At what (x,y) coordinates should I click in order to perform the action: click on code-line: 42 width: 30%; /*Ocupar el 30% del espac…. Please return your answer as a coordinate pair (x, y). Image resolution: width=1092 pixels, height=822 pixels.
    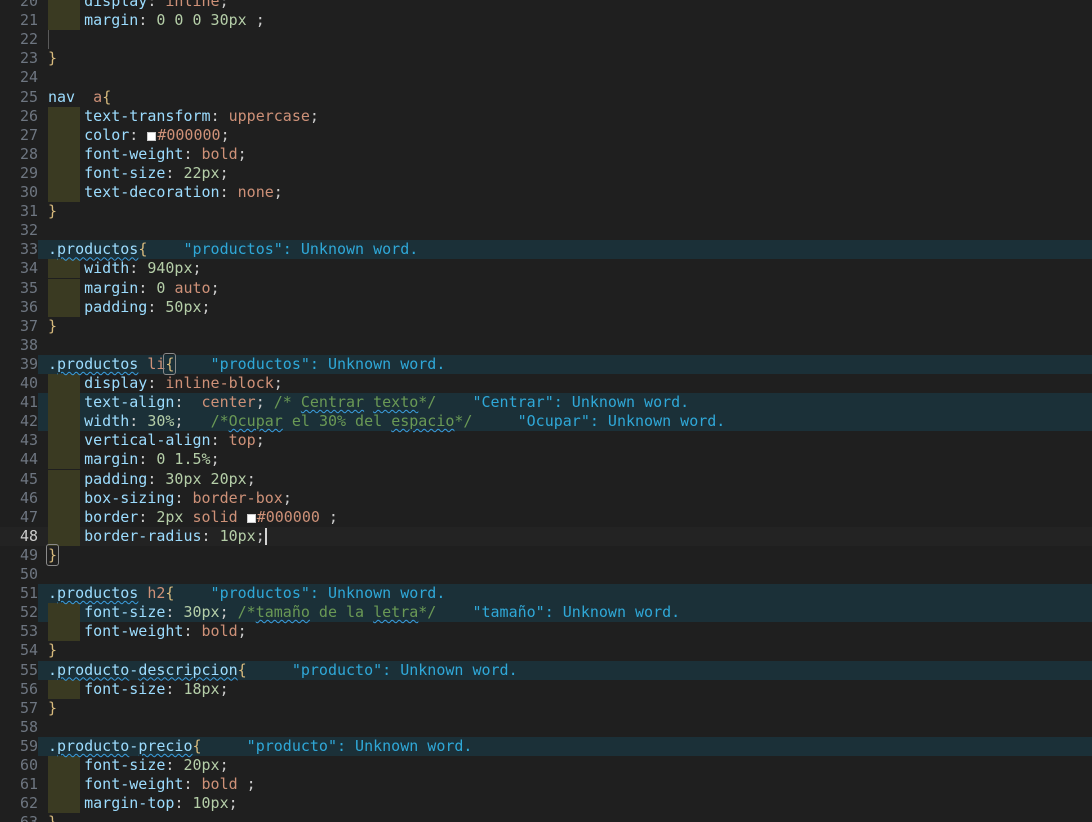
    Looking at the image, I should click on (546, 422).